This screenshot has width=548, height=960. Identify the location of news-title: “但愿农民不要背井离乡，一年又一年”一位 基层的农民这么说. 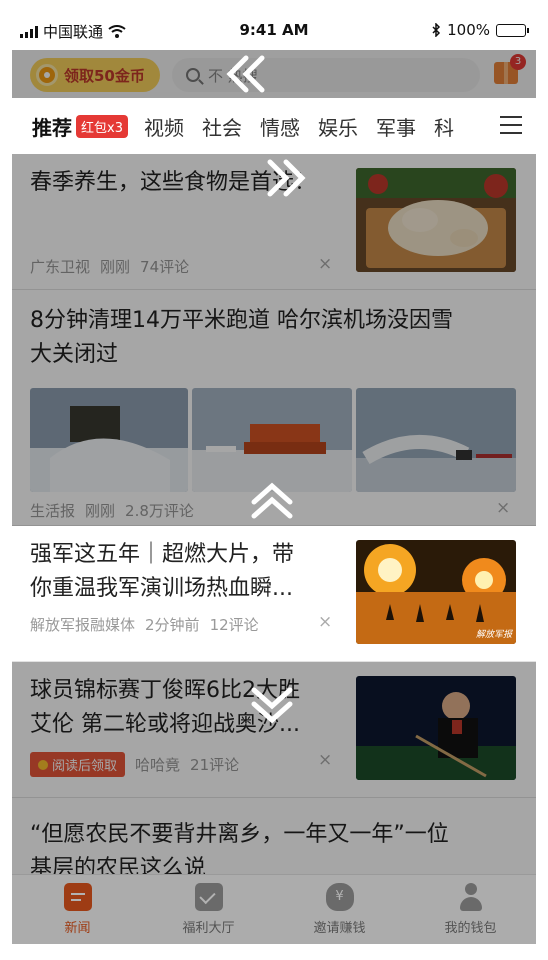
(280, 846).